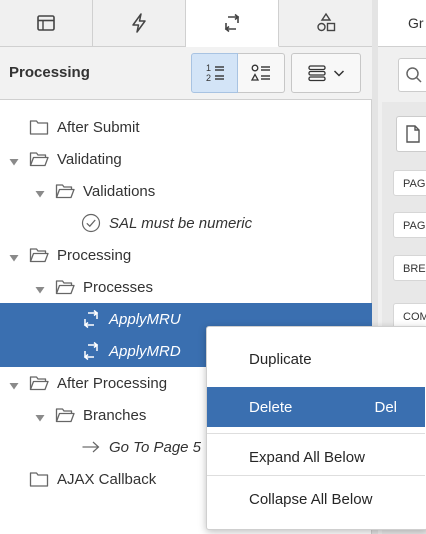 The width and height of the screenshot is (426, 534). I want to click on tree-node: Processes, so click(186, 287).